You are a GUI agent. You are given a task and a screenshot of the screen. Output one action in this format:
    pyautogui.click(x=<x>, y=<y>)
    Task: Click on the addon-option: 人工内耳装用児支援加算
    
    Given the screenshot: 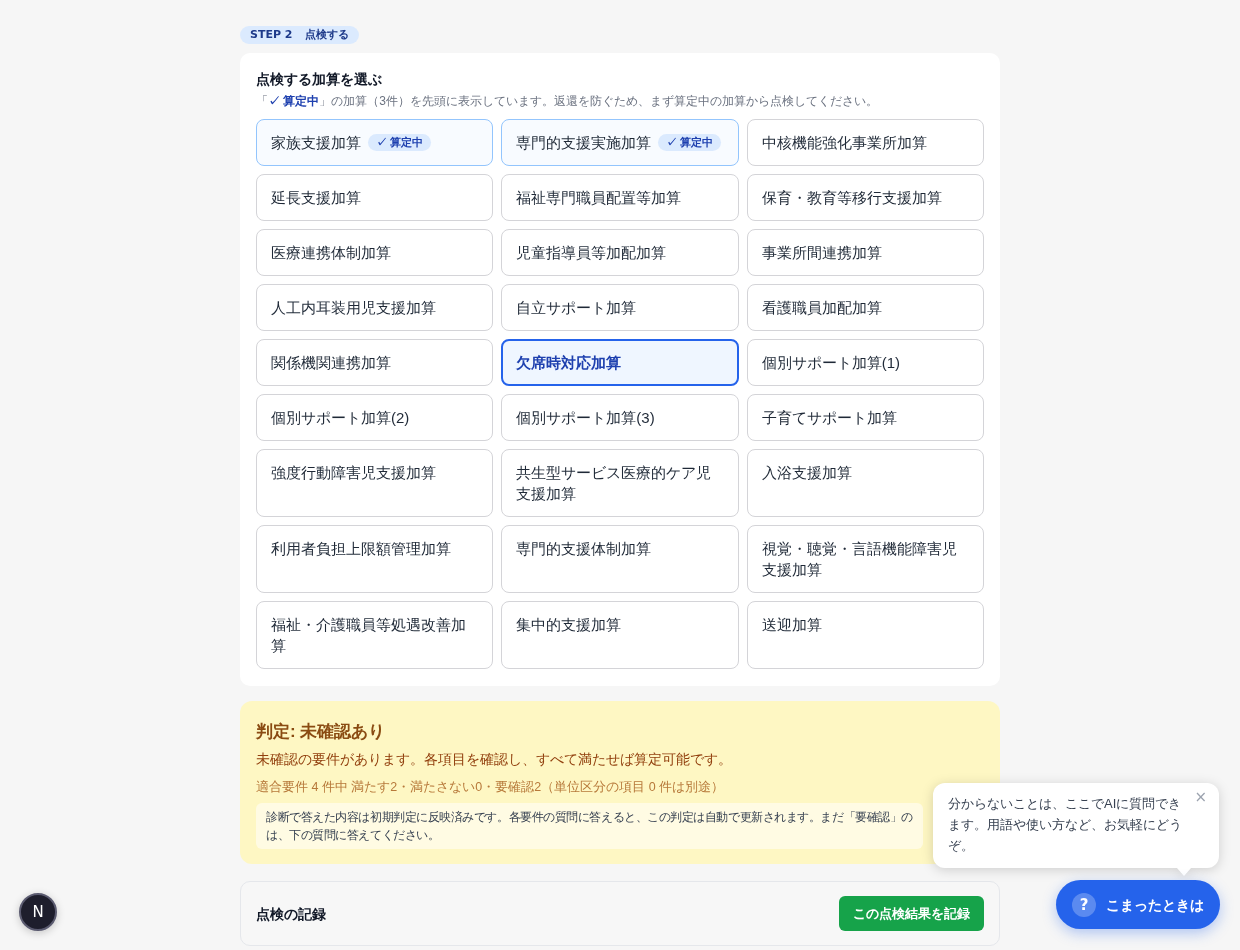 What is the action you would take?
    pyautogui.click(x=375, y=307)
    